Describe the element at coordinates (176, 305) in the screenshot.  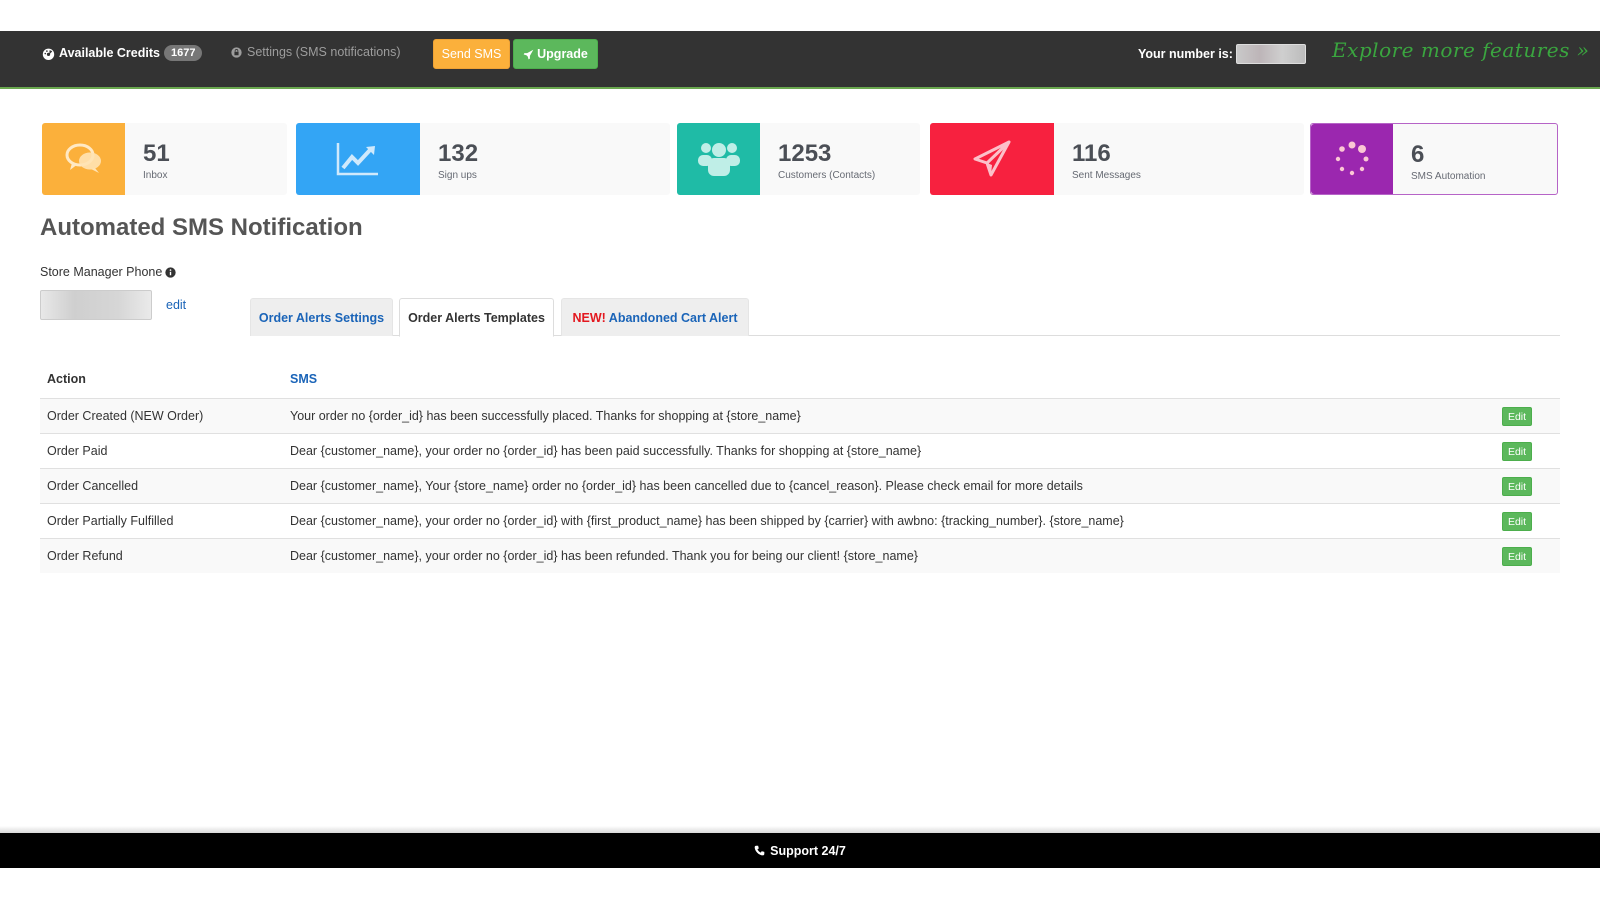
I see `phone-edit-link: edit` at that location.